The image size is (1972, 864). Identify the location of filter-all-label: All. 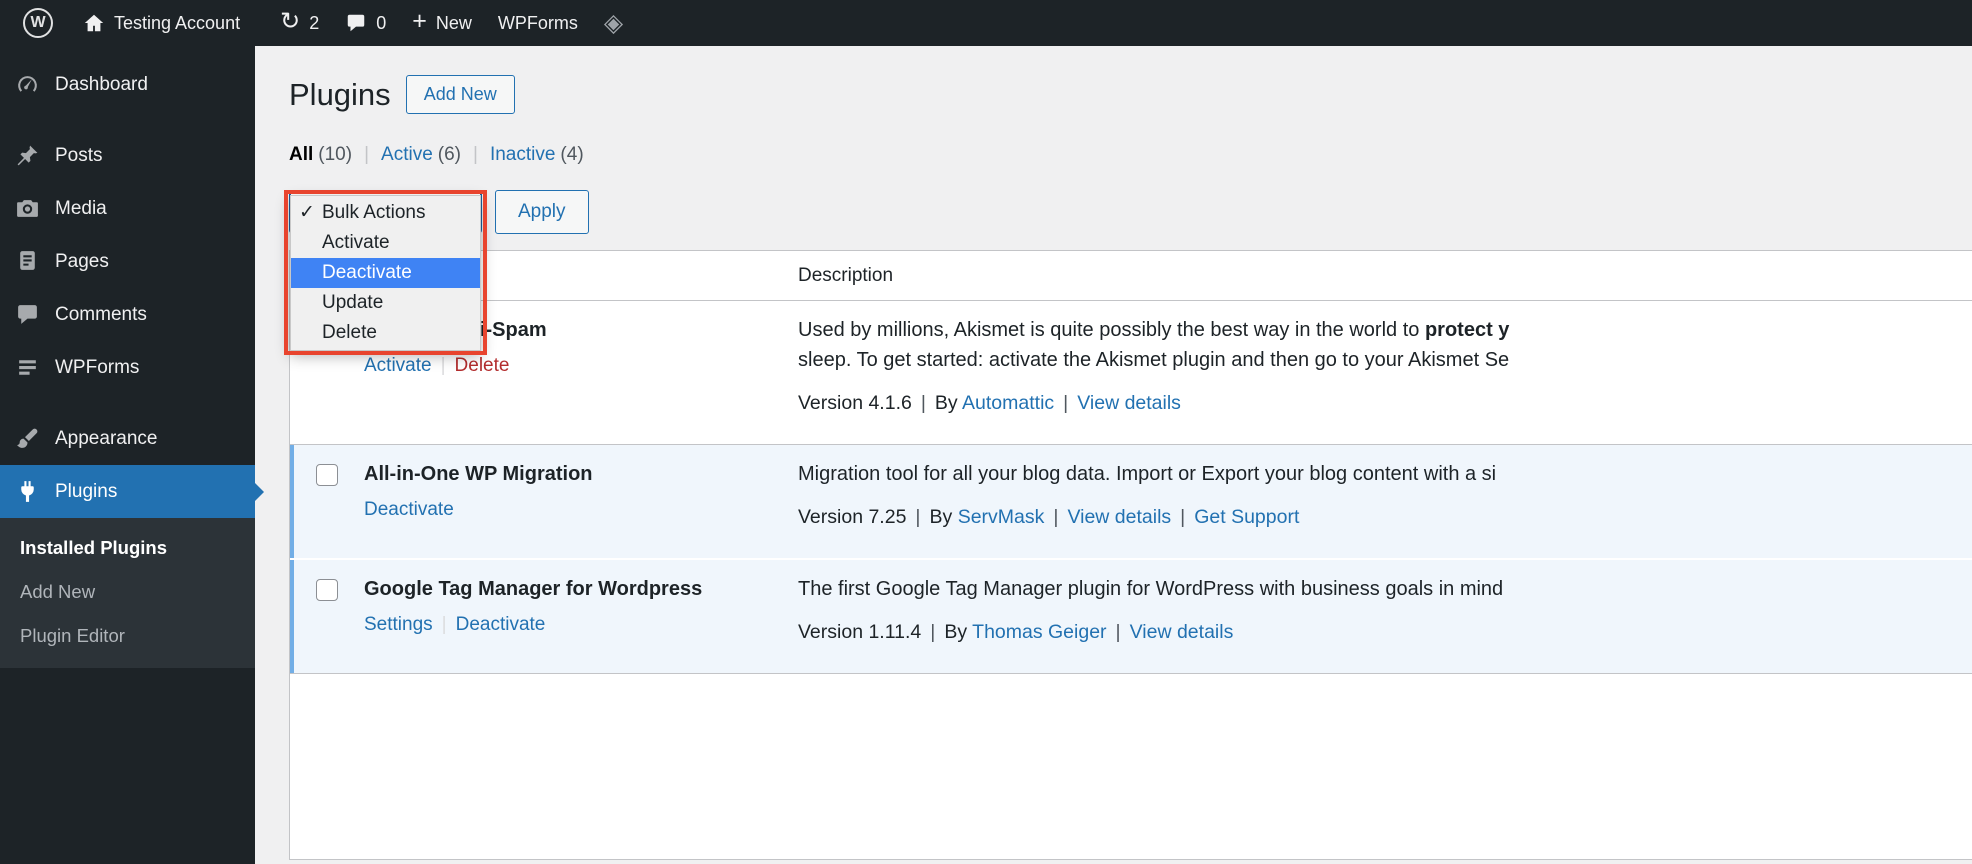
(301, 154).